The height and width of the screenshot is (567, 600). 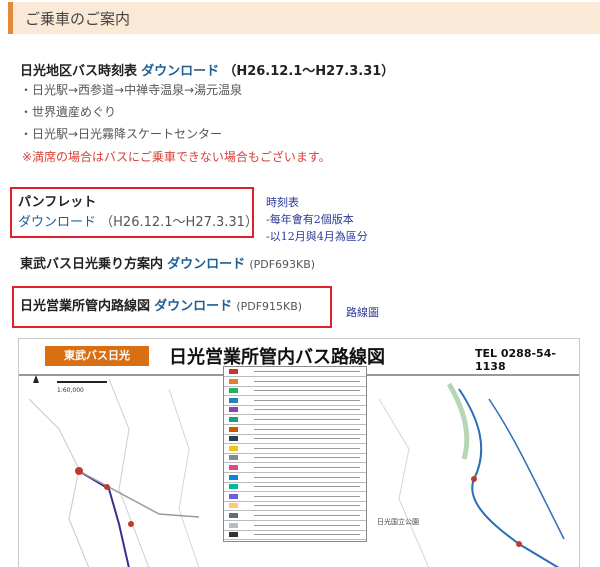 What do you see at coordinates (176, 157) in the screenshot?
I see `capacity-note: ※満席の場合はバスにご乗車できない場合もございます。` at bounding box center [176, 157].